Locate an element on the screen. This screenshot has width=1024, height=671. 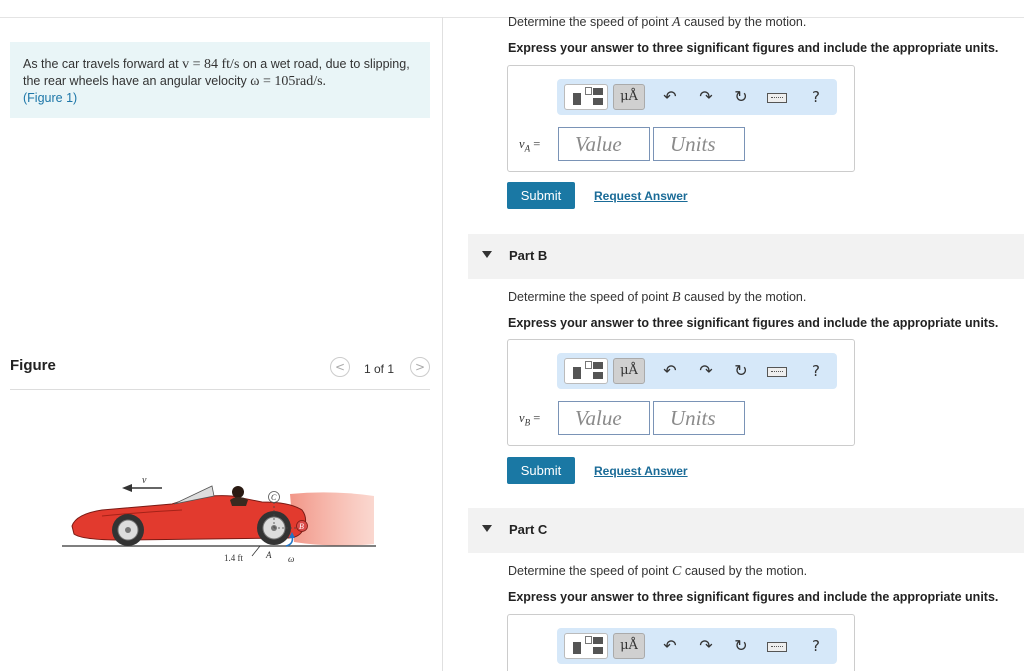
part-a-answer-box: μÅ ↶ ↷ ↻ ? vA = is located at coordinates (681, 118).